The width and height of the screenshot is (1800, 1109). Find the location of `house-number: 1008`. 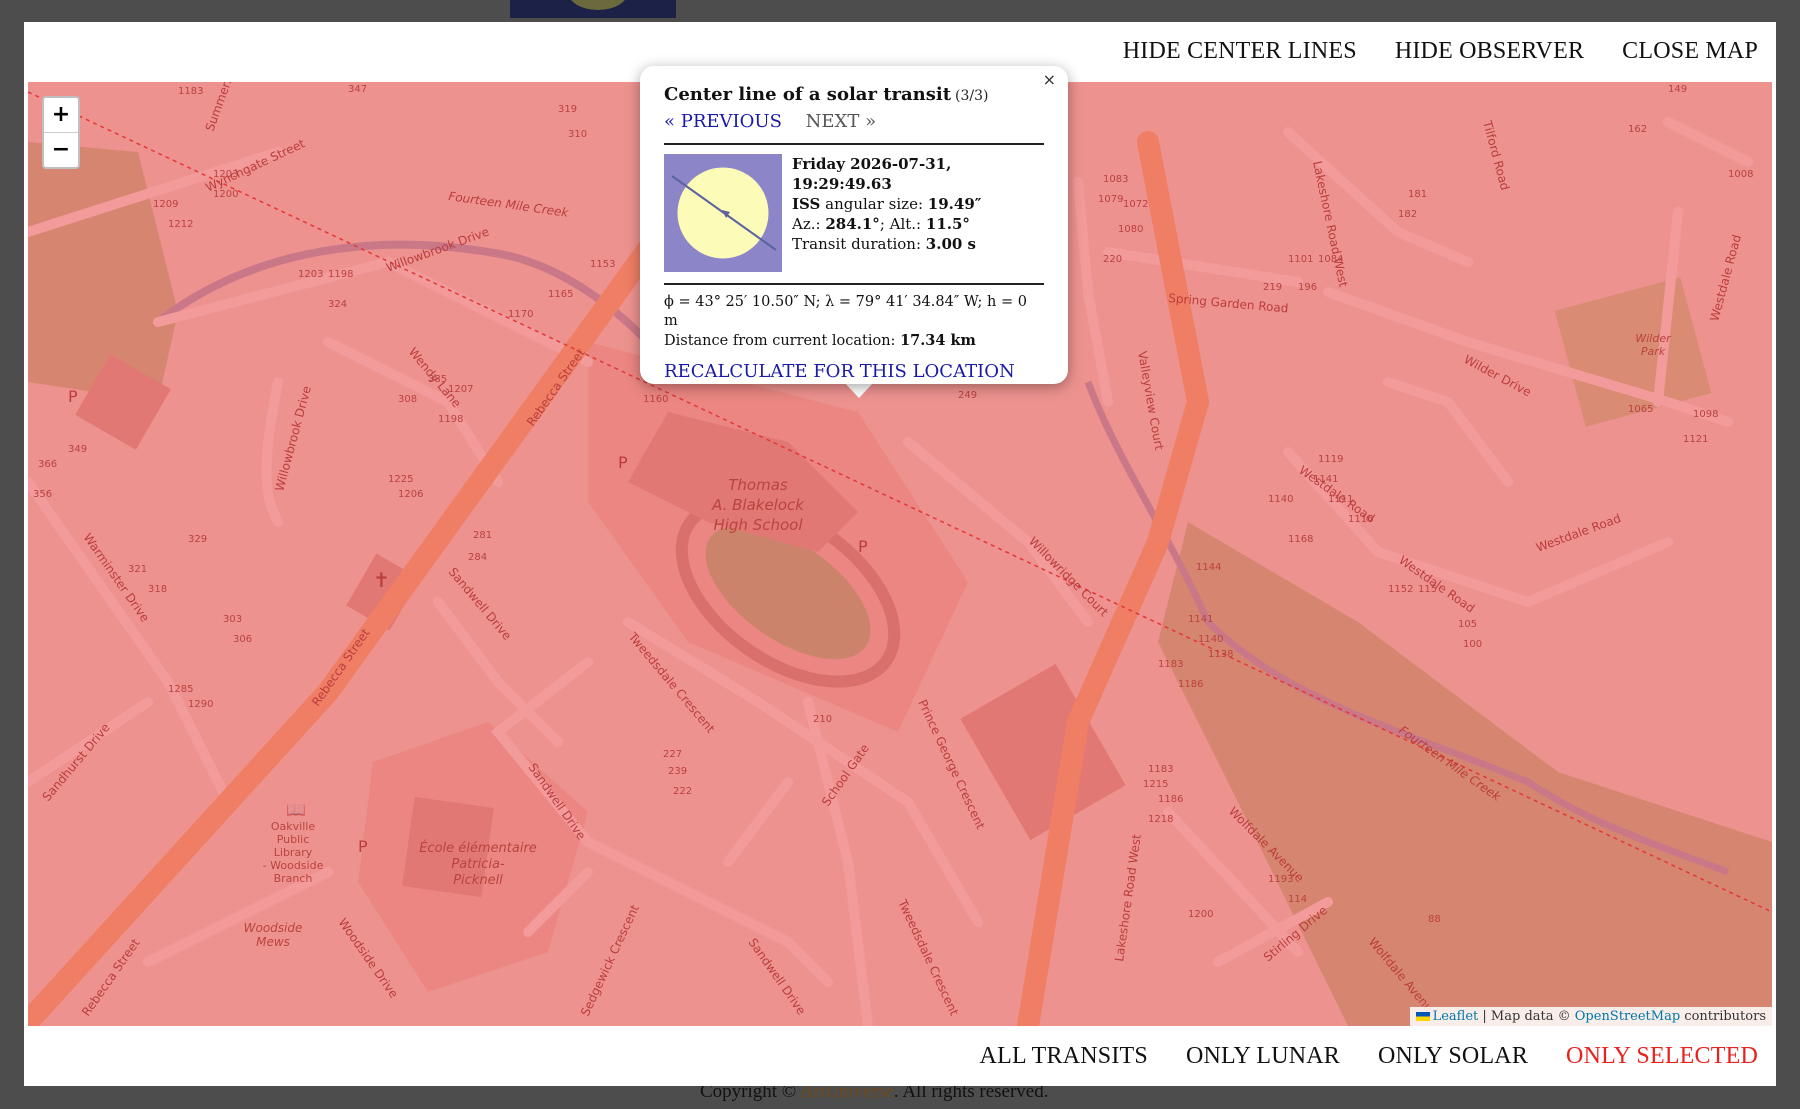

house-number: 1008 is located at coordinates (1740, 174).